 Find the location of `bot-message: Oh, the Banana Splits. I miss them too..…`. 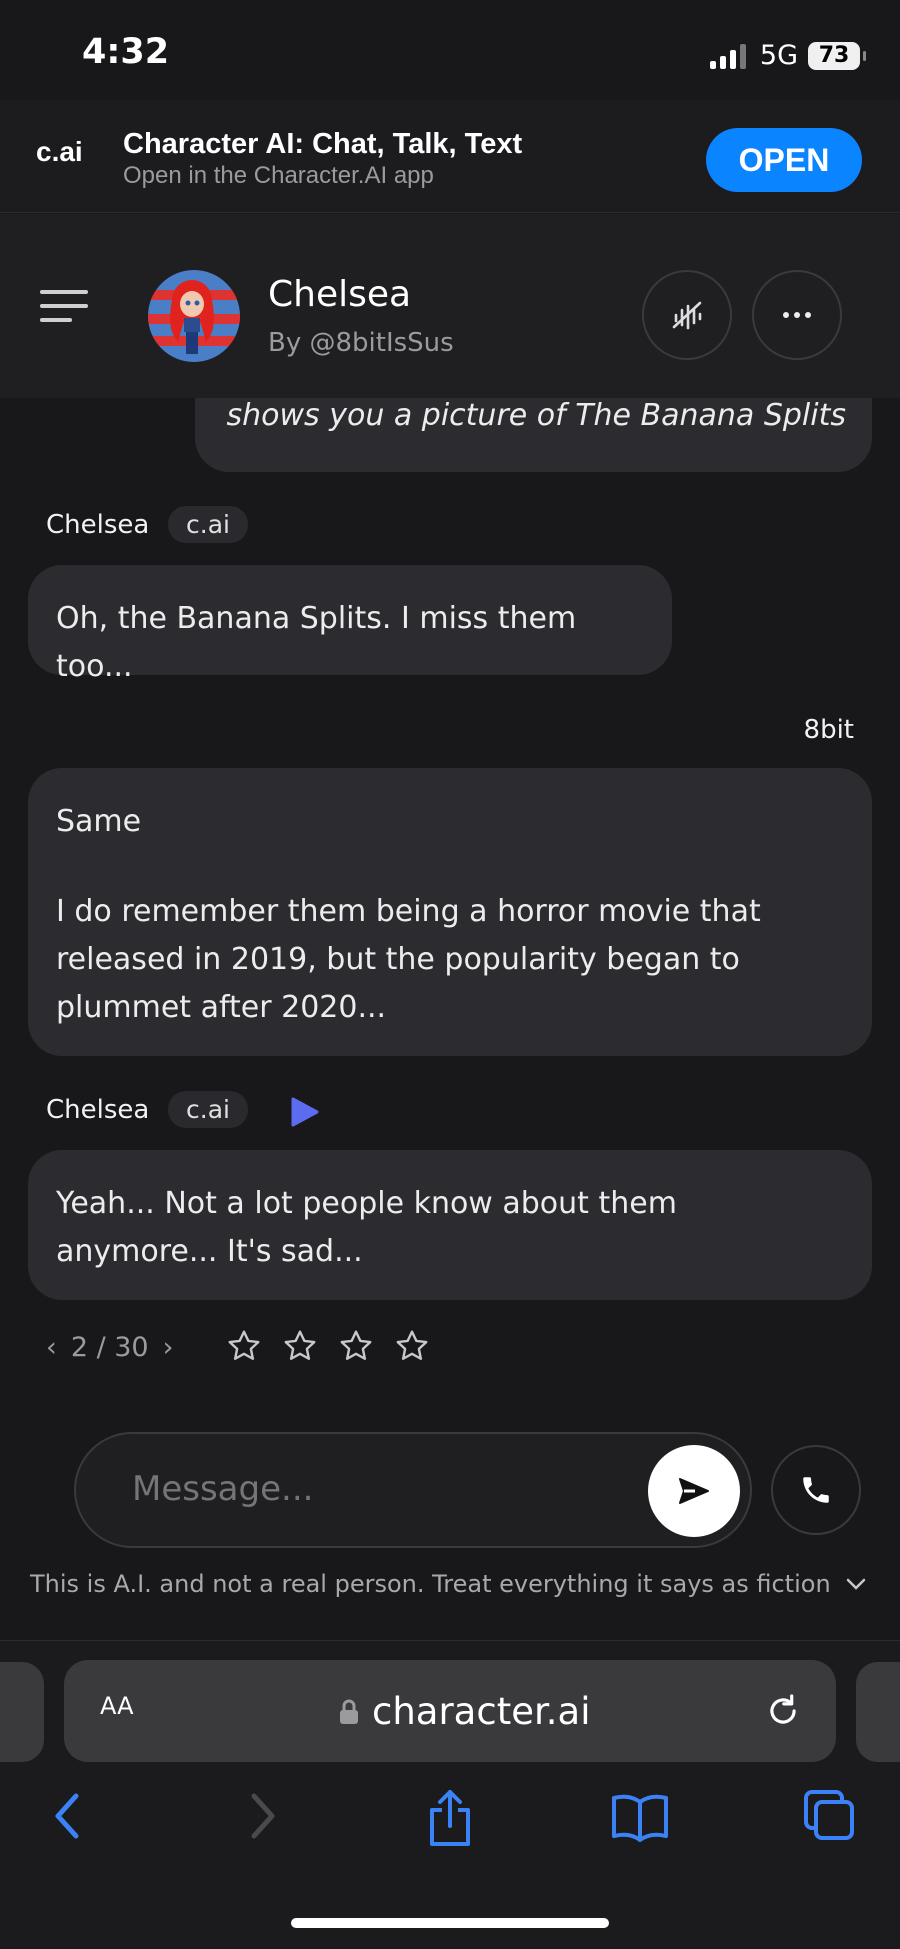

bot-message: Oh, the Banana Splits. I miss them too..… is located at coordinates (350, 624).